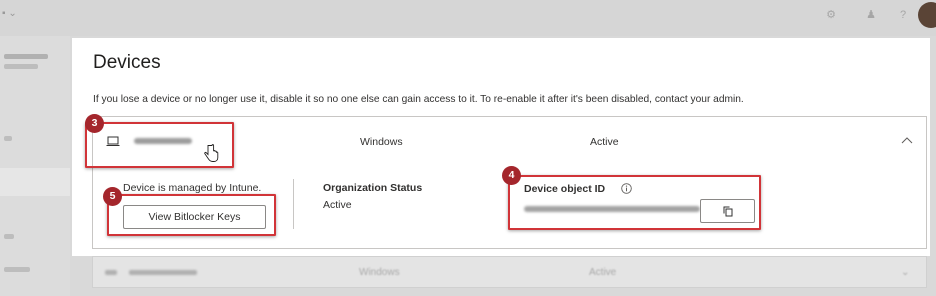 The image size is (936, 296). What do you see at coordinates (293, 204) in the screenshot?
I see `divider` at bounding box center [293, 204].